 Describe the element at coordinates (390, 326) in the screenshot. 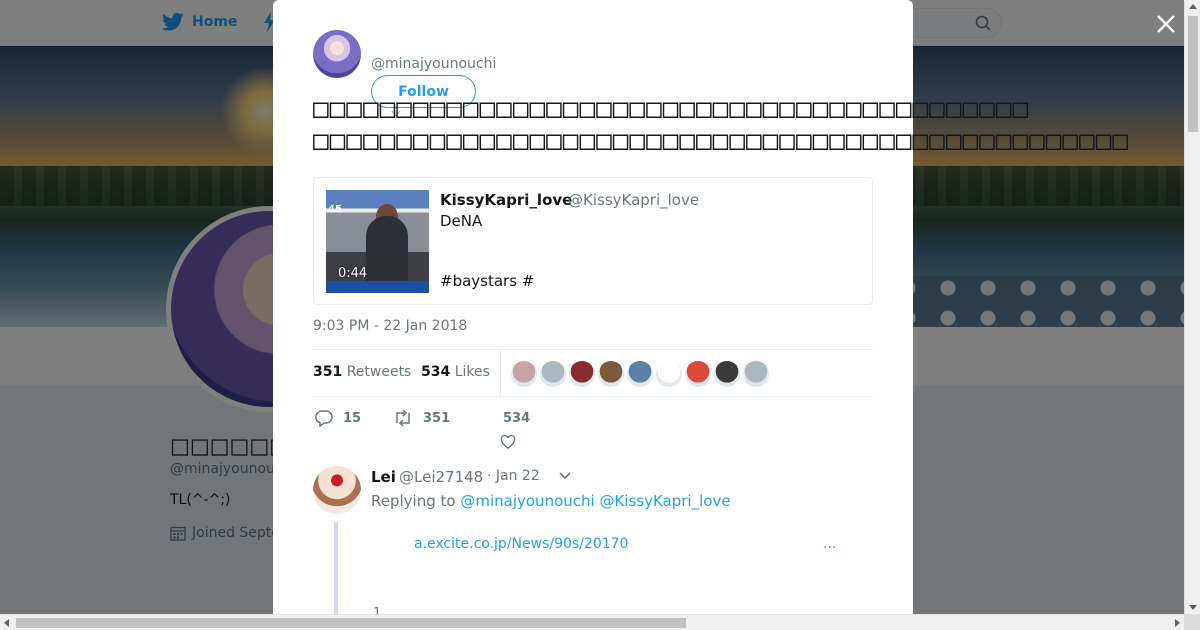

I see `tweet-timestamp: 9:03 PM - 22 Jan 2018` at that location.